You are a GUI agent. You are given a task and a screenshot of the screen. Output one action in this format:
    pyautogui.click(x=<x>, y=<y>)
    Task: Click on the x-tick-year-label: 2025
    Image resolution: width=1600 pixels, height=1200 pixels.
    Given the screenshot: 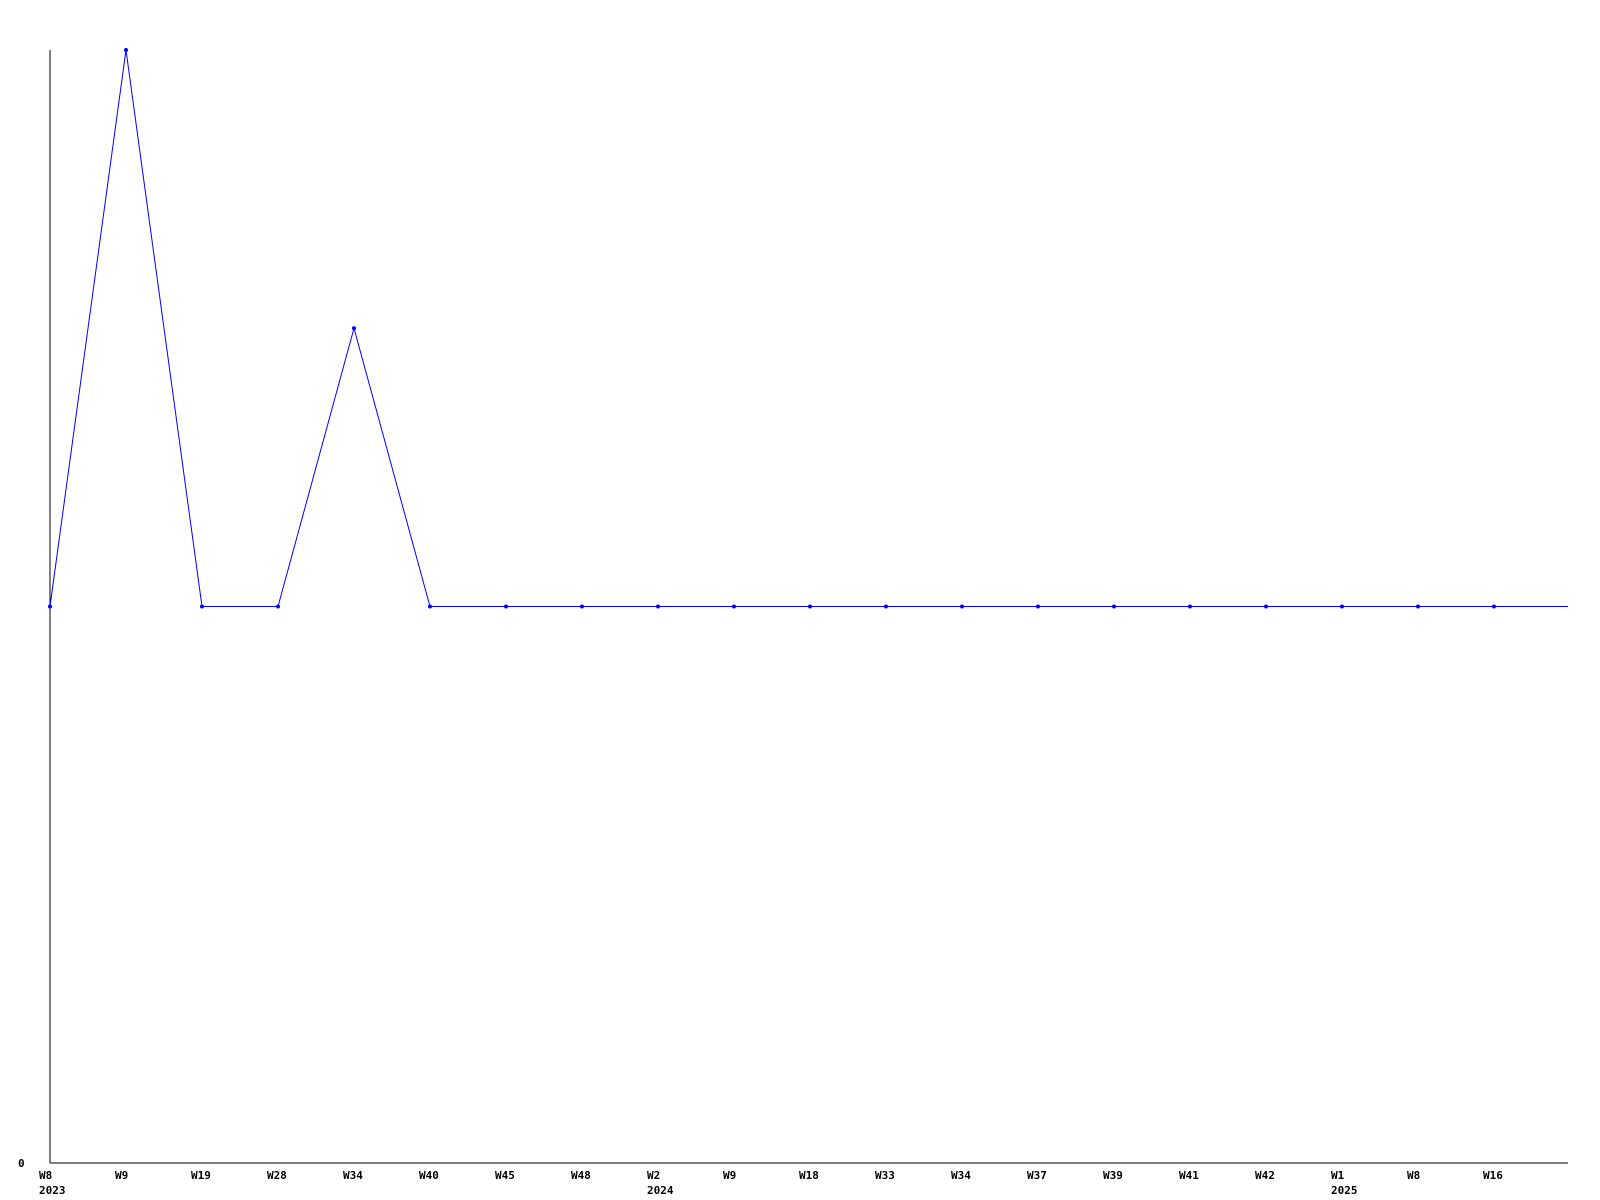 What is the action you would take?
    pyautogui.click(x=1344, y=1190)
    